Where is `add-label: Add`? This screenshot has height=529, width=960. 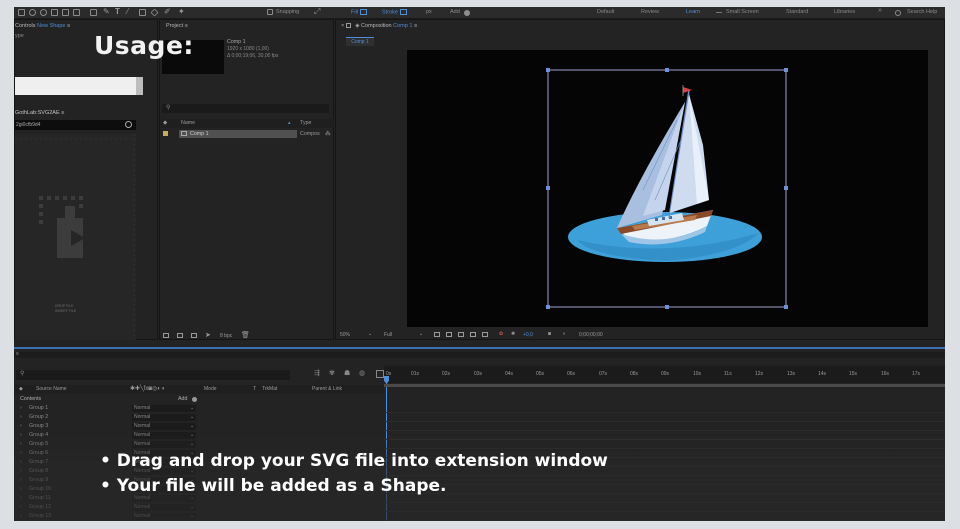 add-label: Add is located at coordinates (455, 12).